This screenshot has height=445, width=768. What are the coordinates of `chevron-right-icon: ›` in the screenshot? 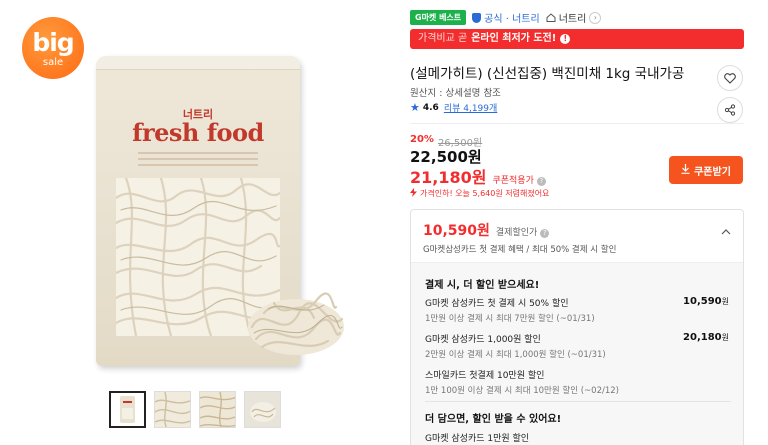 It's located at (595, 17).